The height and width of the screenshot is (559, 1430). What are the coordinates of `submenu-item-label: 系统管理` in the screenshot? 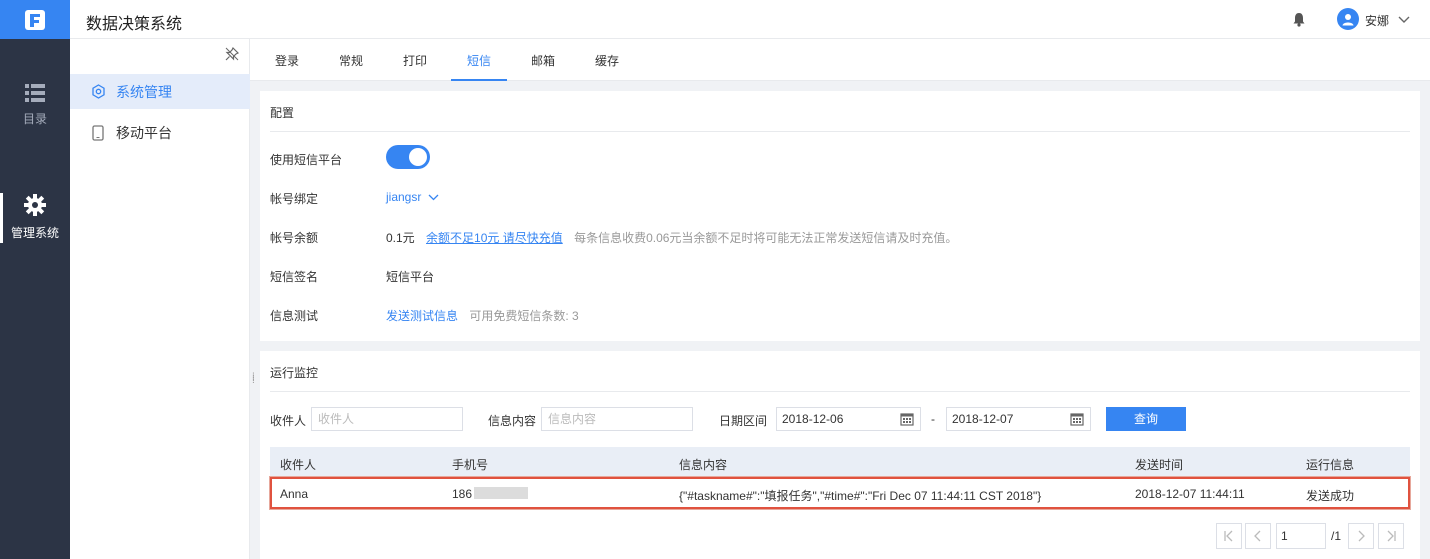 It's located at (144, 91).